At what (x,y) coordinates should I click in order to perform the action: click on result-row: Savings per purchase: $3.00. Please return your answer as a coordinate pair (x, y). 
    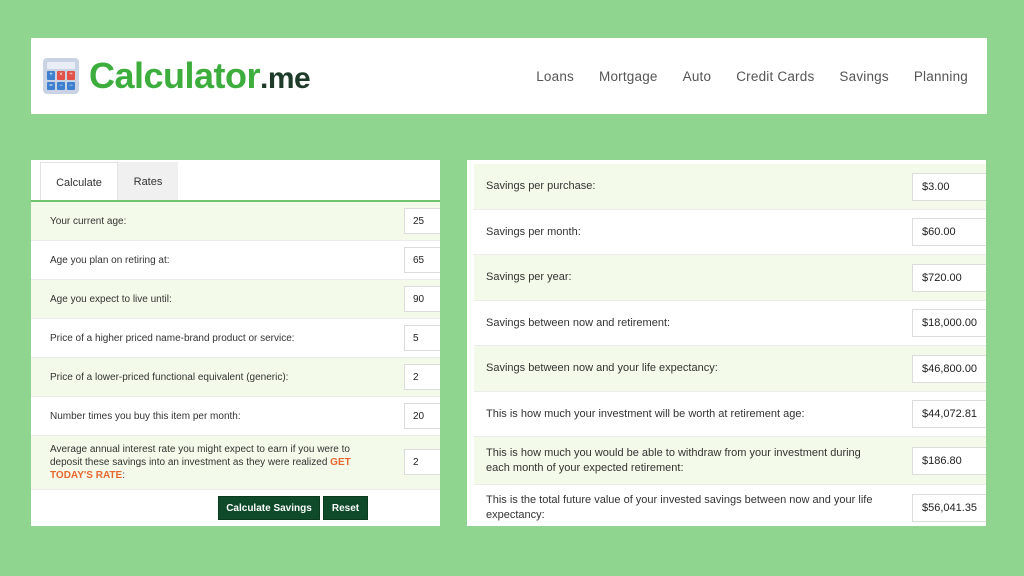
    Looking at the image, I should click on (730, 187).